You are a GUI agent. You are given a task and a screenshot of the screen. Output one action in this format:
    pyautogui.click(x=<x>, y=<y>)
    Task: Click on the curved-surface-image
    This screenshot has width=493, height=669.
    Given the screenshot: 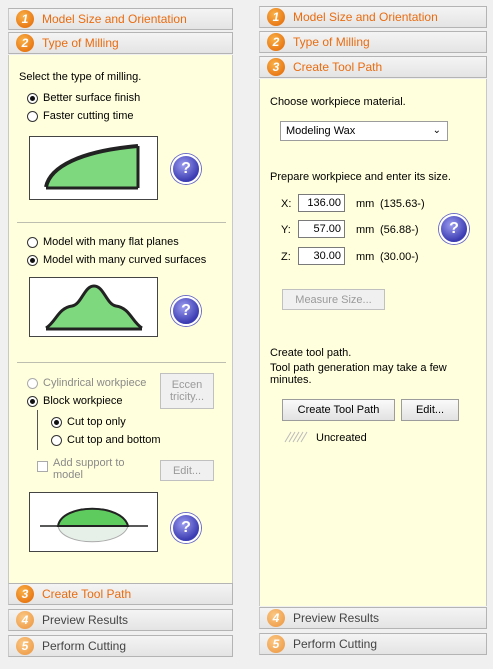 What is the action you would take?
    pyautogui.click(x=92, y=167)
    